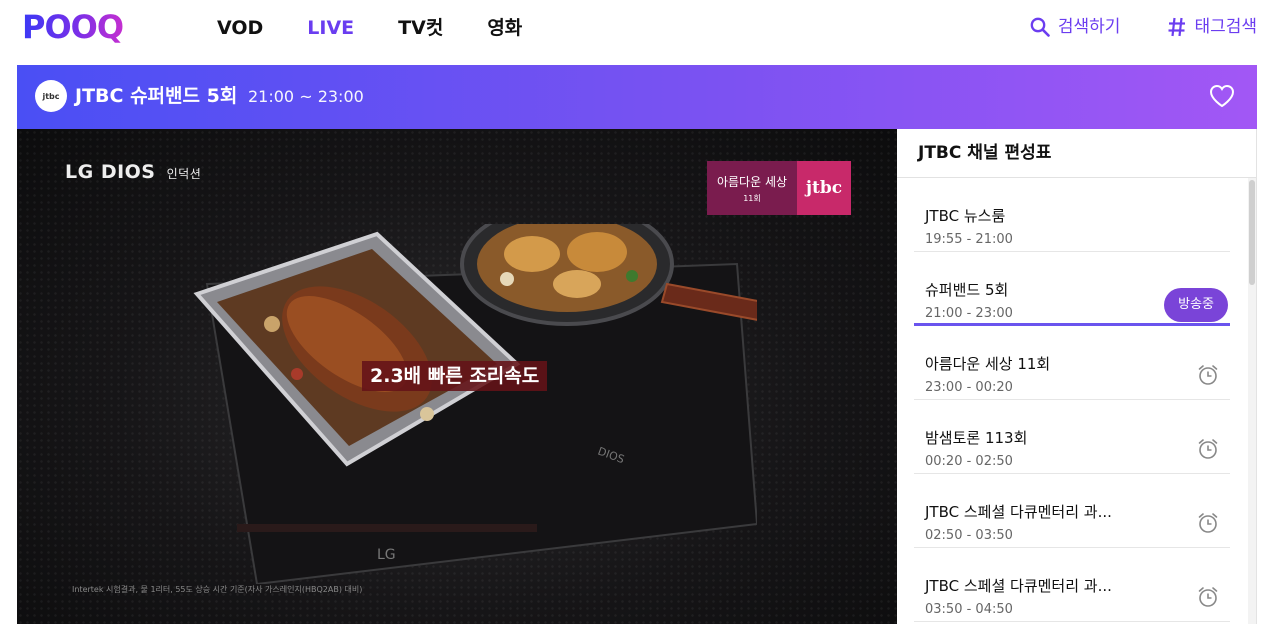 The width and height of the screenshot is (1265, 644). Describe the element at coordinates (420, 28) in the screenshot. I see `nav-tv-clip: TV컷` at that location.